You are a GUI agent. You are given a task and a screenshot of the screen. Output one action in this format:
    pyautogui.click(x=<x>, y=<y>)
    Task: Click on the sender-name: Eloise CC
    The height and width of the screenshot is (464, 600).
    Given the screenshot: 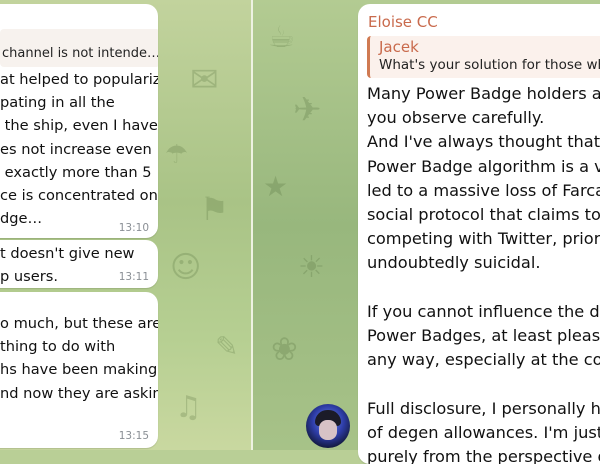 What is the action you would take?
    pyautogui.click(x=403, y=22)
    